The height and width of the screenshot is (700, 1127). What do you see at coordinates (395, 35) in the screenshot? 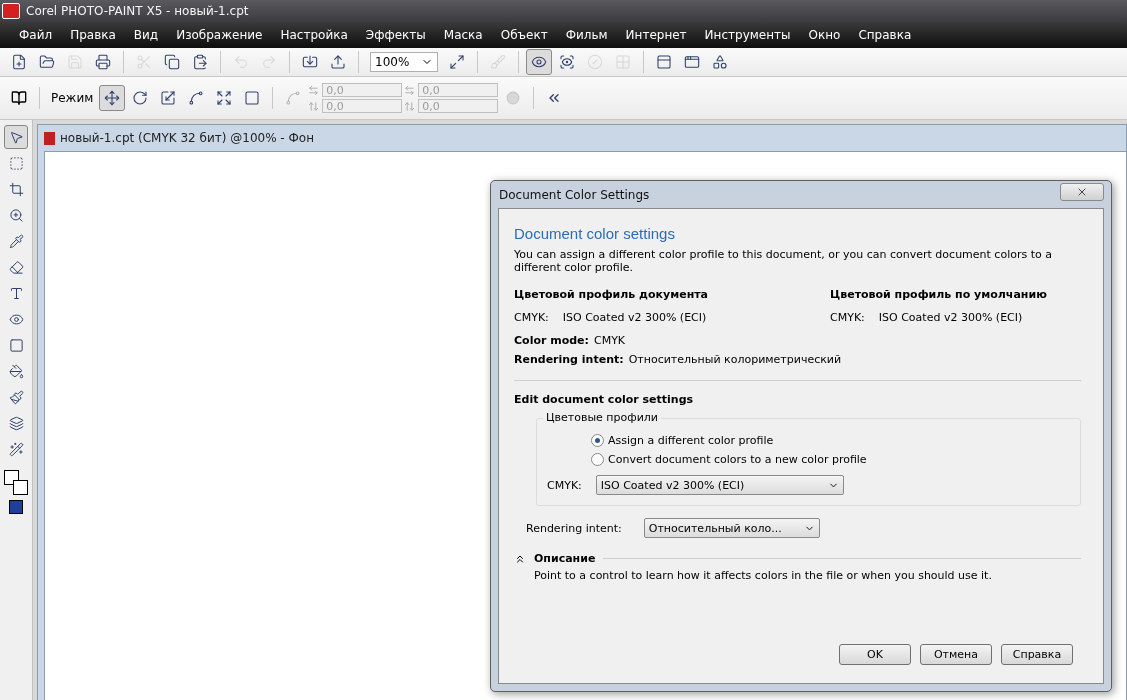
I see `menu-item: Эффекты` at bounding box center [395, 35].